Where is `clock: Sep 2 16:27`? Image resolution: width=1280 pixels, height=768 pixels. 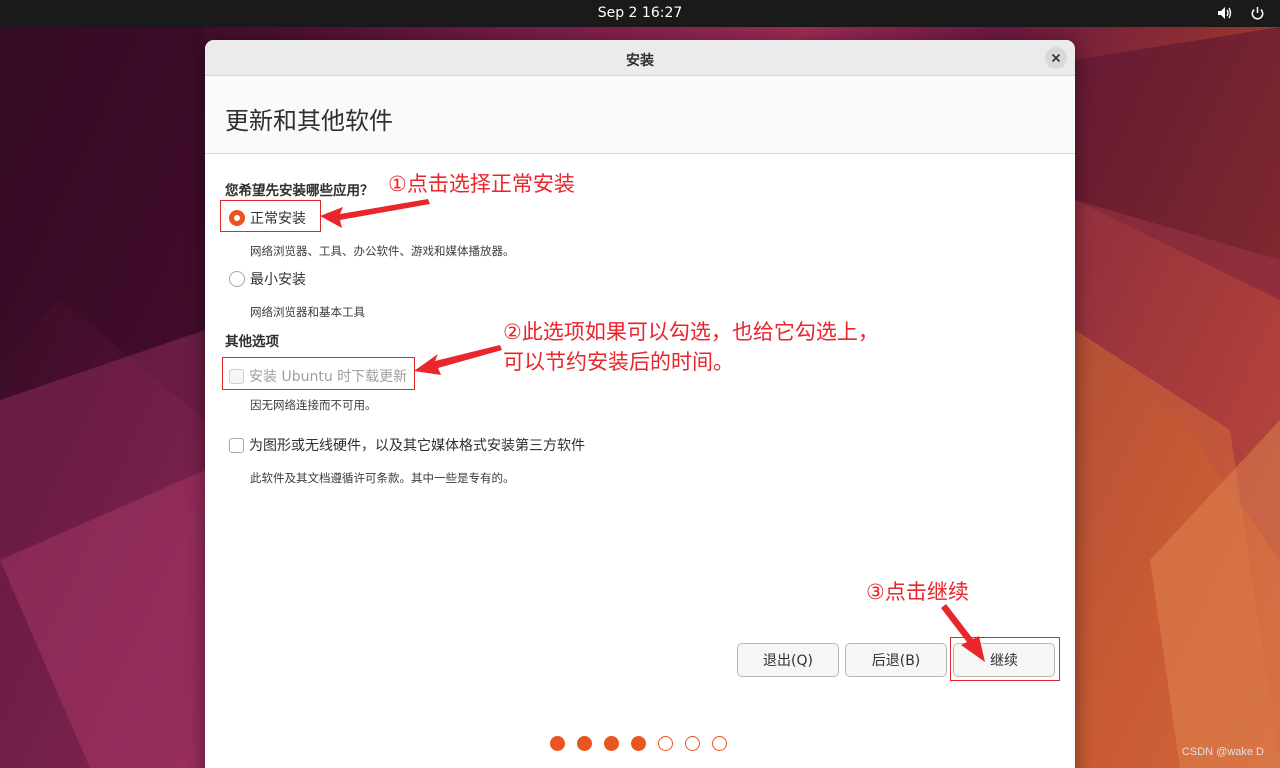
clock: Sep 2 16:27 is located at coordinates (640, 13).